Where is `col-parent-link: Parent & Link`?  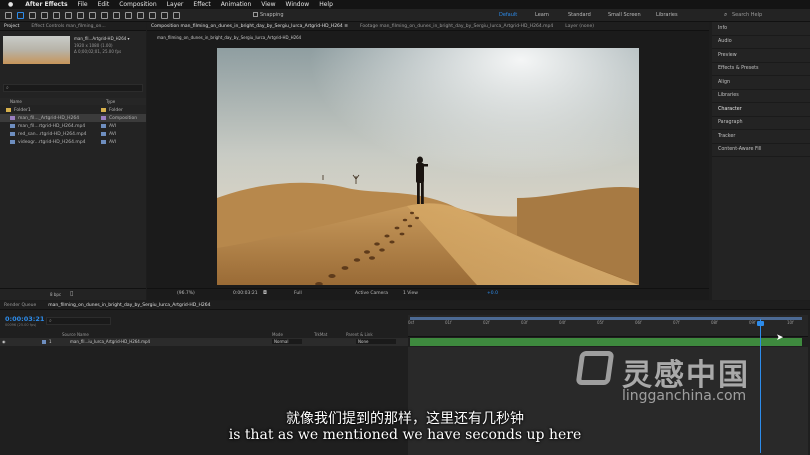 col-parent-link: Parent & Link is located at coordinates (359, 334).